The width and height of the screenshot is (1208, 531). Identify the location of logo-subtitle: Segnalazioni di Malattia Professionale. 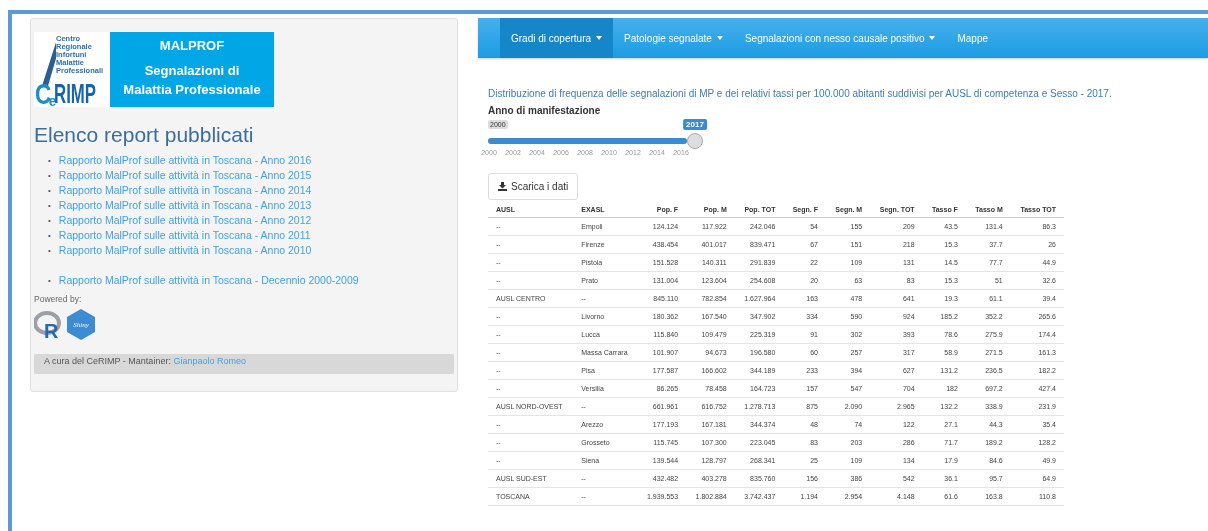
(192, 80).